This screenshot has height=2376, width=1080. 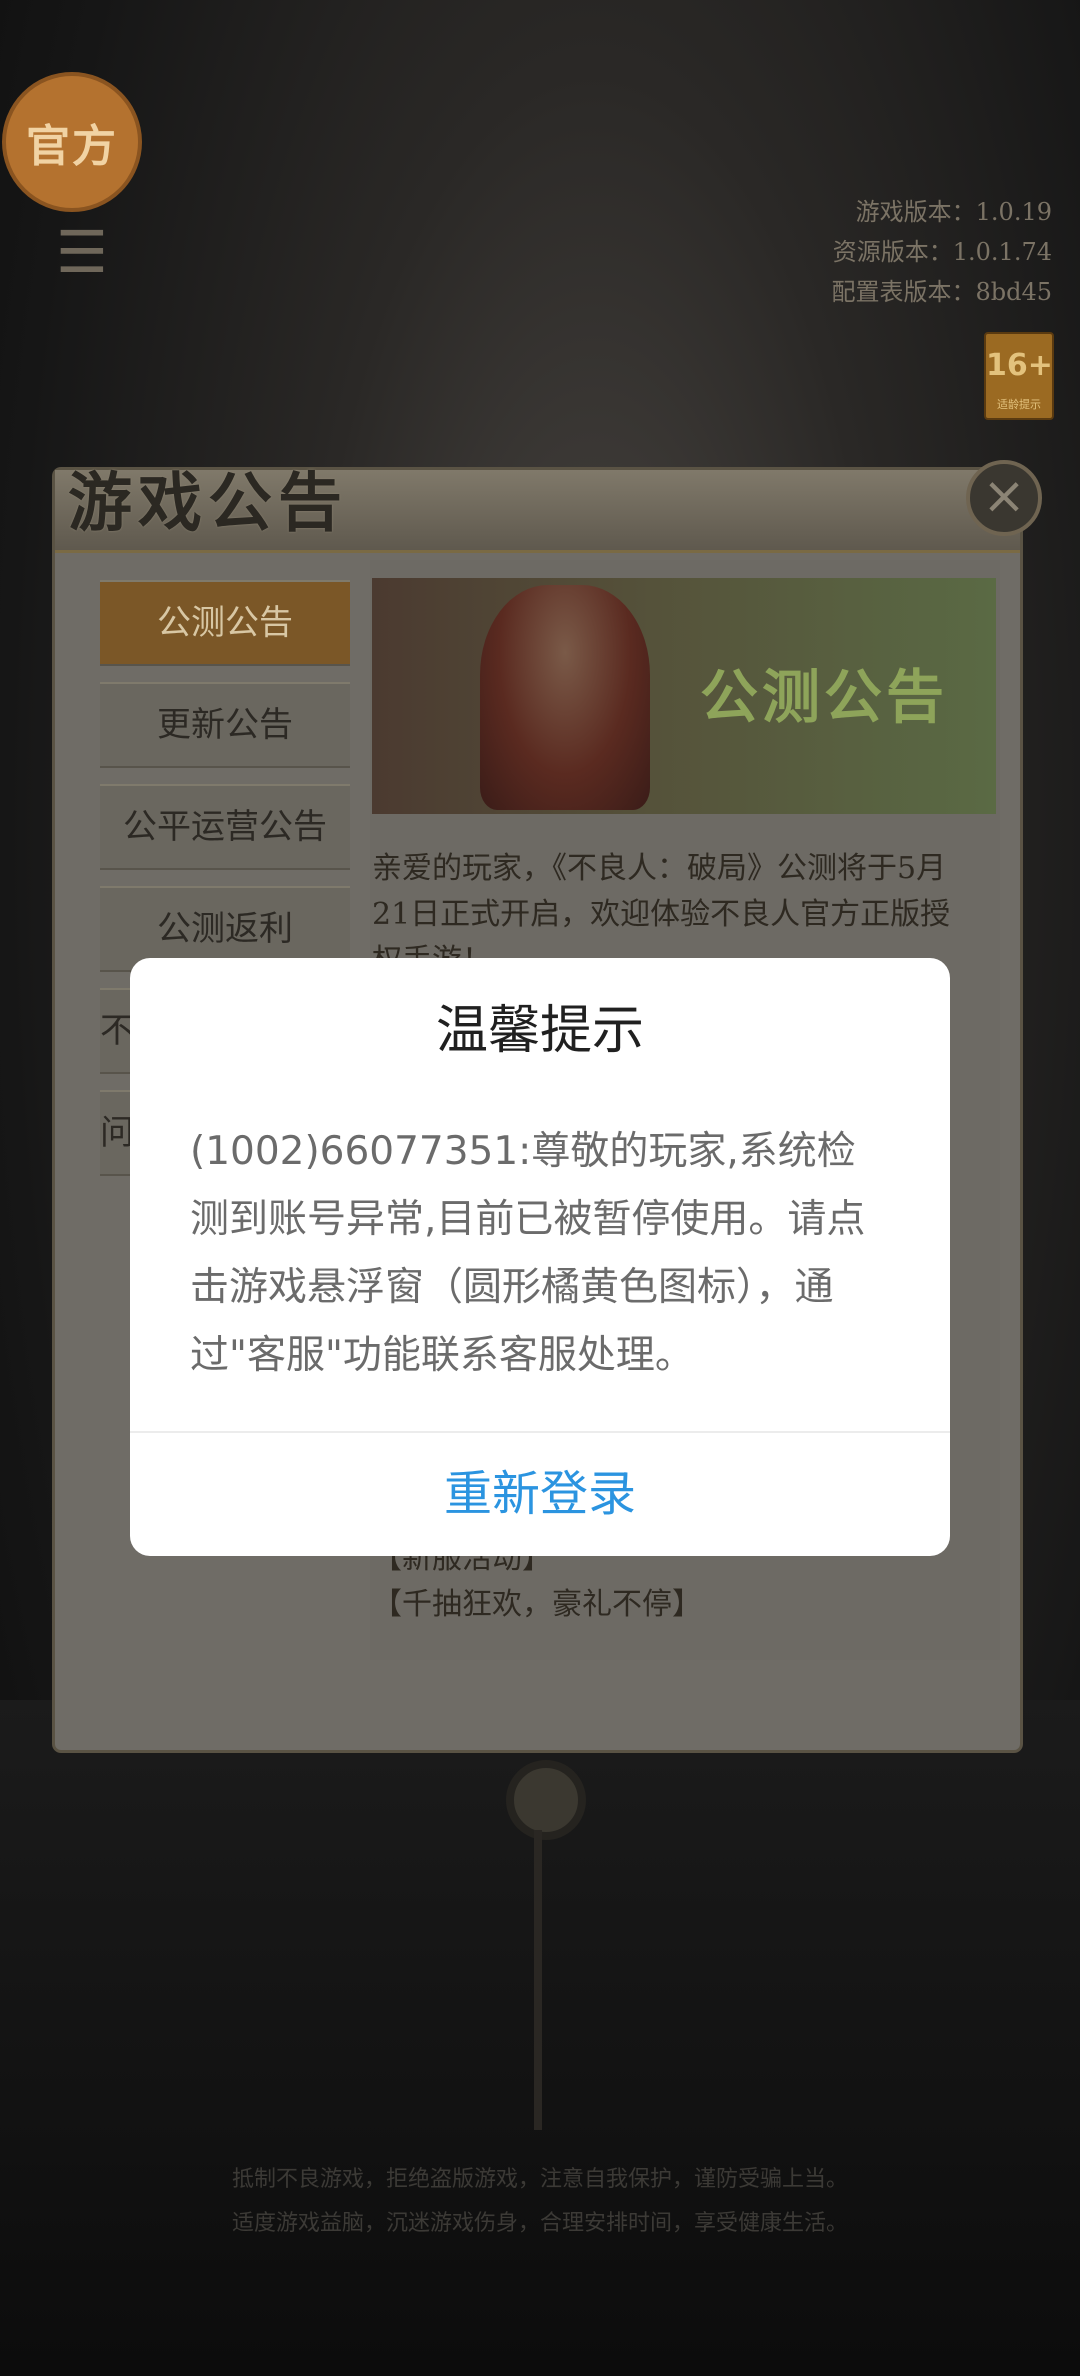 I want to click on tab-fair-operation: 公平运营公告, so click(x=225, y=827).